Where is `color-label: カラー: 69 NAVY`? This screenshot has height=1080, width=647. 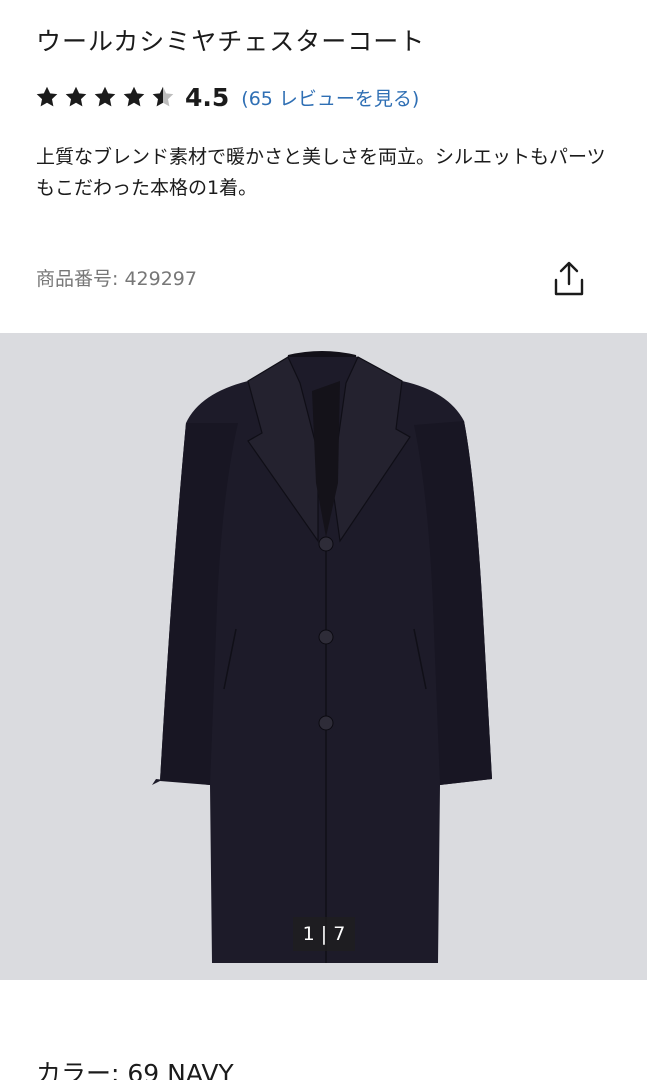
color-label: カラー: 69 NAVY is located at coordinates (135, 1069).